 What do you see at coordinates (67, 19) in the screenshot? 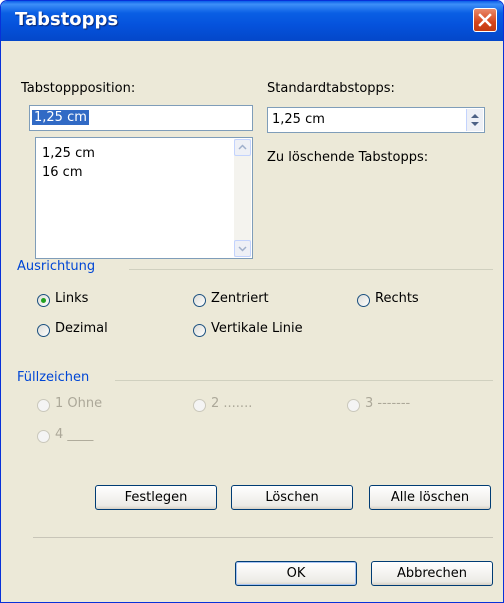
I see `dialog-title: Tabstopps` at bounding box center [67, 19].